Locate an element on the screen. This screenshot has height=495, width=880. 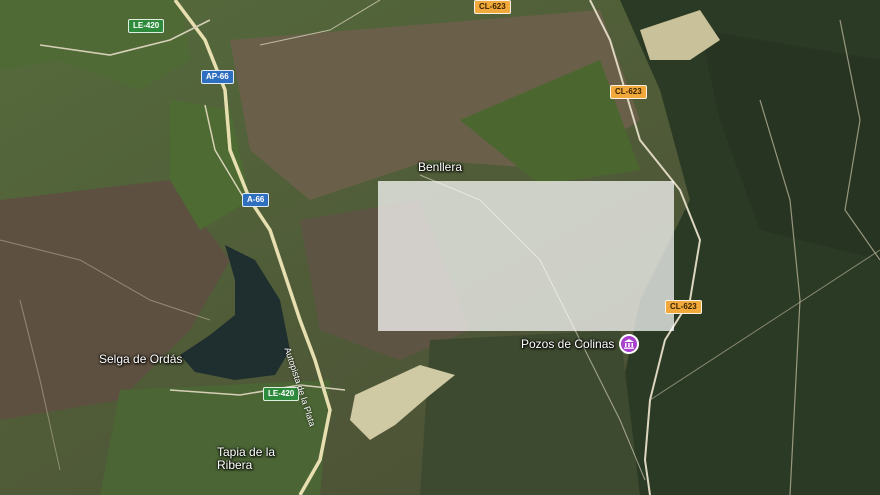
poi-marker: Pozos de Colinas is located at coordinates (580, 344).